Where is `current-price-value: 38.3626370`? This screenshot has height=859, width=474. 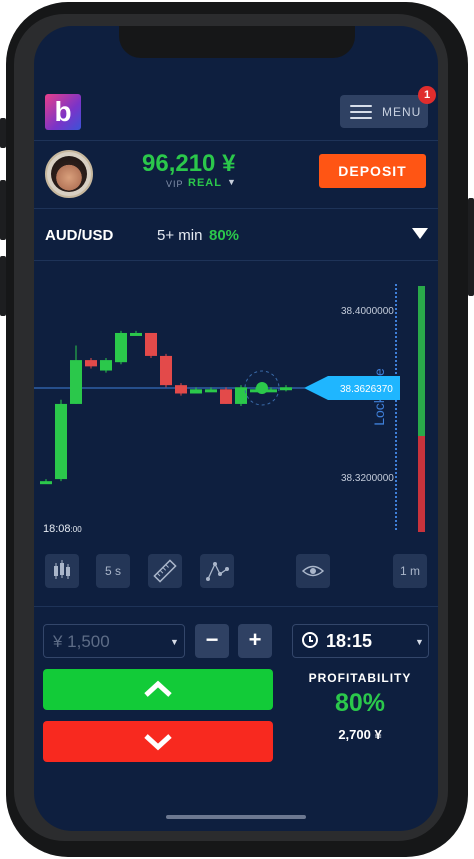 current-price-value: 38.3626370 is located at coordinates (366, 389).